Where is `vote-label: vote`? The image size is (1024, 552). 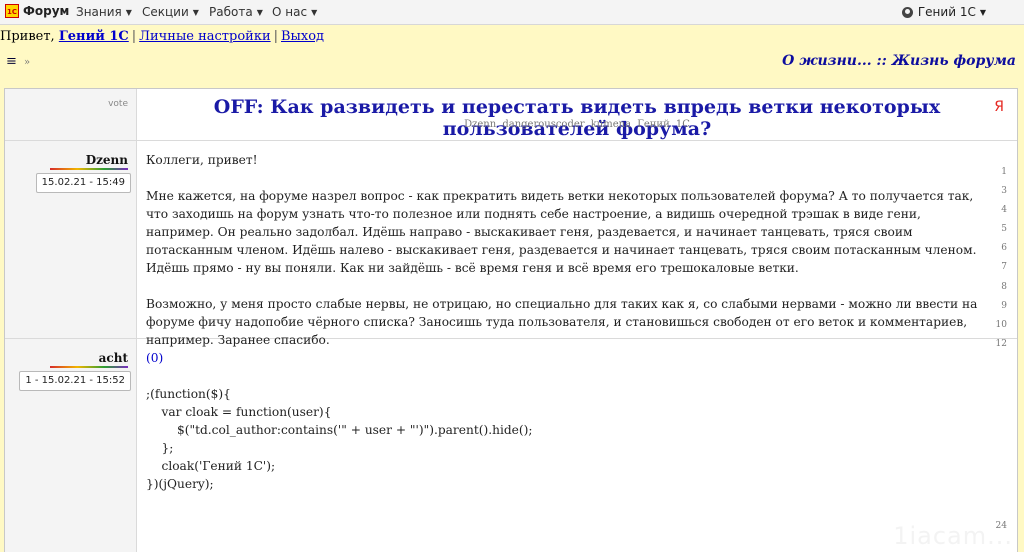
vote-label: vote is located at coordinates (118, 104).